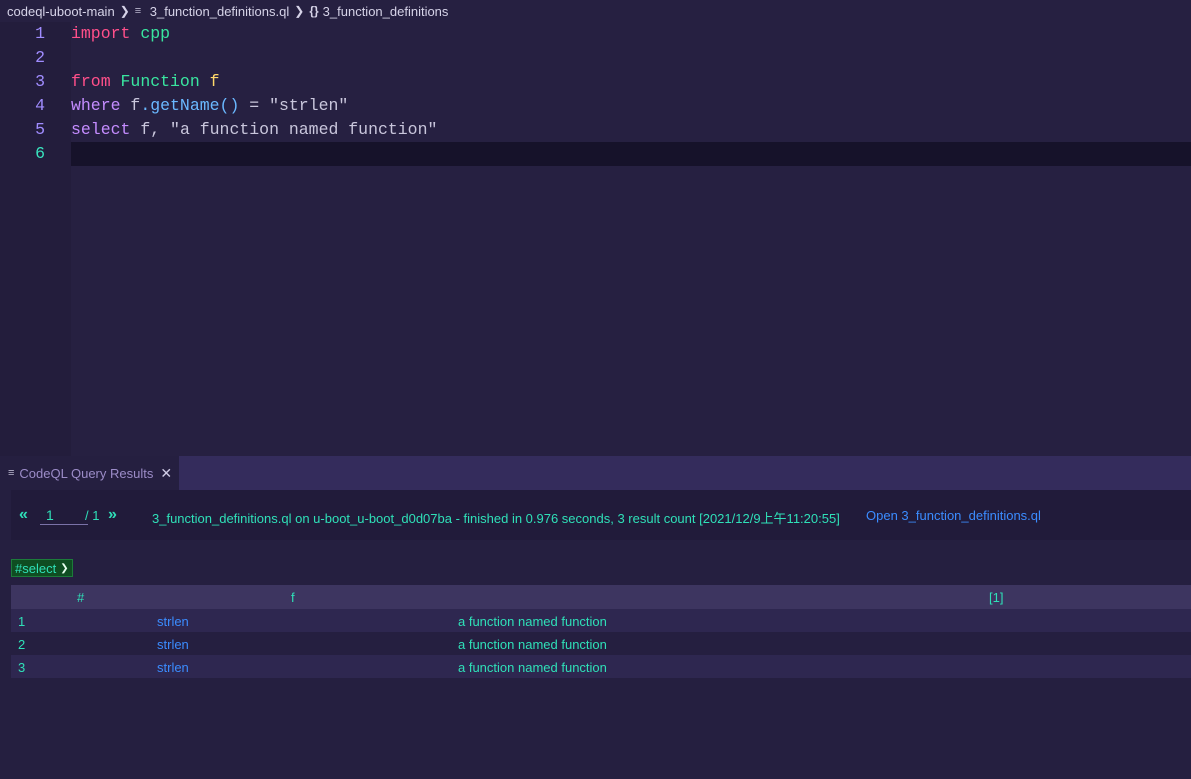 This screenshot has height=779, width=1191. I want to click on previous-page-button: «, so click(23, 515).